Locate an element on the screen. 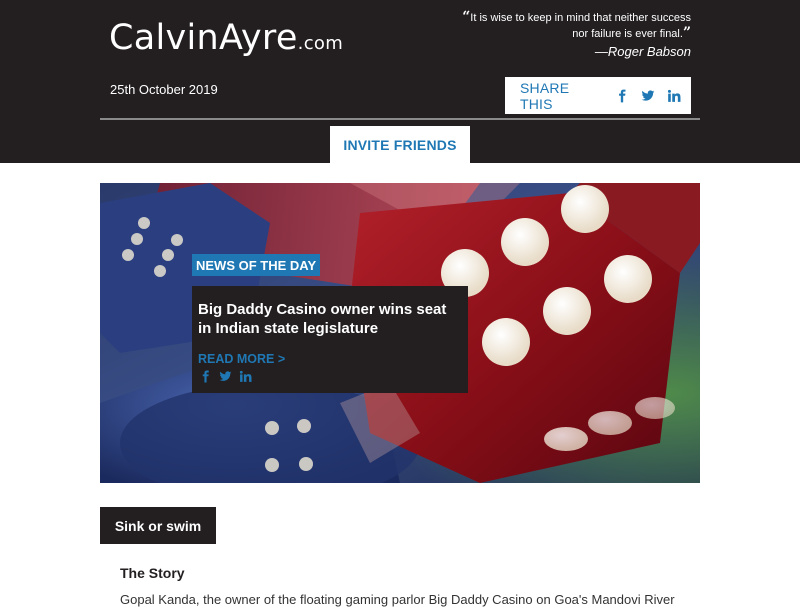 The width and height of the screenshot is (800, 608). quote-close-icon: ” is located at coordinates (686, 33).